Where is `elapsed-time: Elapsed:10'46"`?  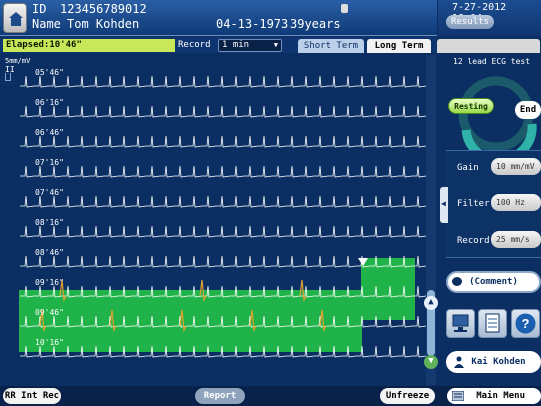
elapsed-time: Elapsed:10'46" is located at coordinates (89, 45).